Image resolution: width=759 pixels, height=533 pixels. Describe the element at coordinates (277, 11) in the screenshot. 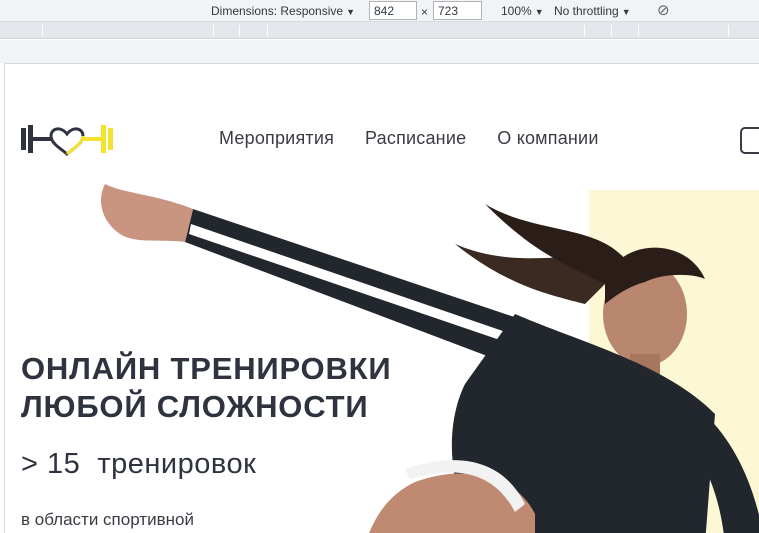

I see `dimensions-label: Dimensions: Responsive` at that location.